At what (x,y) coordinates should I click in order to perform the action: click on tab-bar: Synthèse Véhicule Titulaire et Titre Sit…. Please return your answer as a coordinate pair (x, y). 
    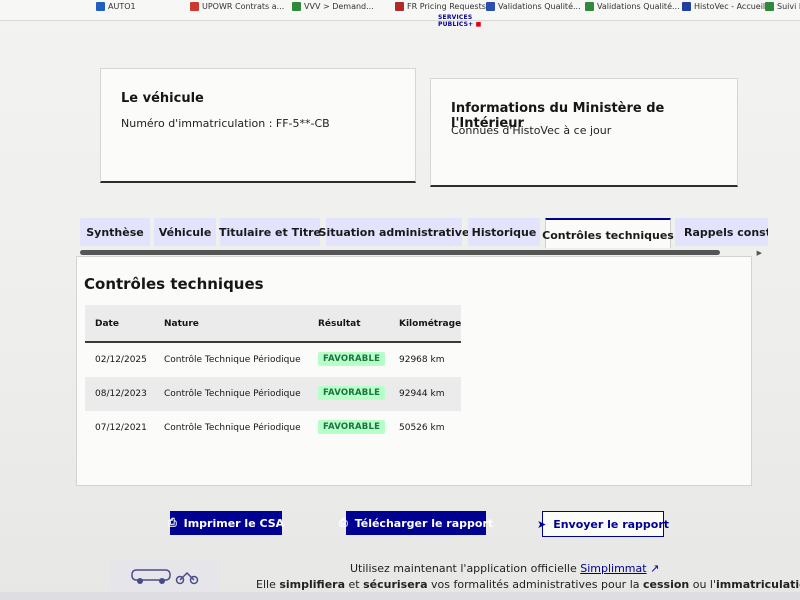
    Looking at the image, I should click on (423, 233).